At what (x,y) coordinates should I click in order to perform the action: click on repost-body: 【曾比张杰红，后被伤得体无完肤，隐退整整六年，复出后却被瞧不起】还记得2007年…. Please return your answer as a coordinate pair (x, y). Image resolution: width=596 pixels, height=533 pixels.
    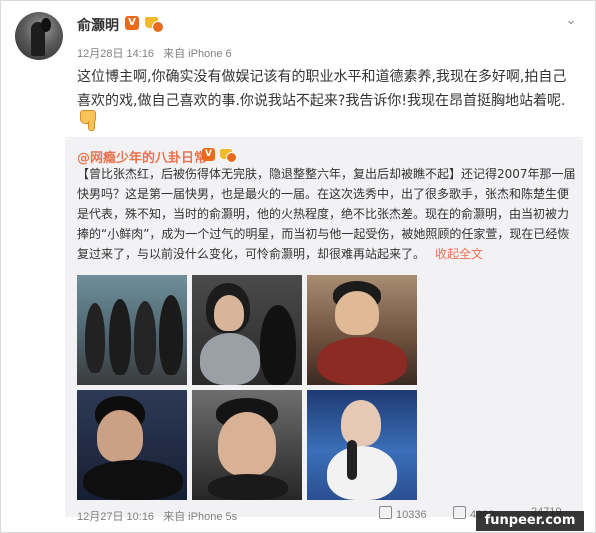
    Looking at the image, I should click on (326, 214).